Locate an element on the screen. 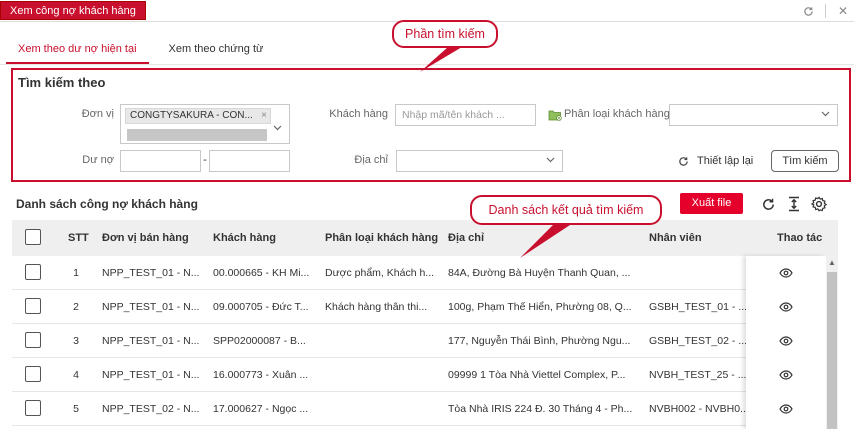 Image resolution: width=854 pixels, height=429 pixels. khach-hang-label: Khách hàng is located at coordinates (358, 114).